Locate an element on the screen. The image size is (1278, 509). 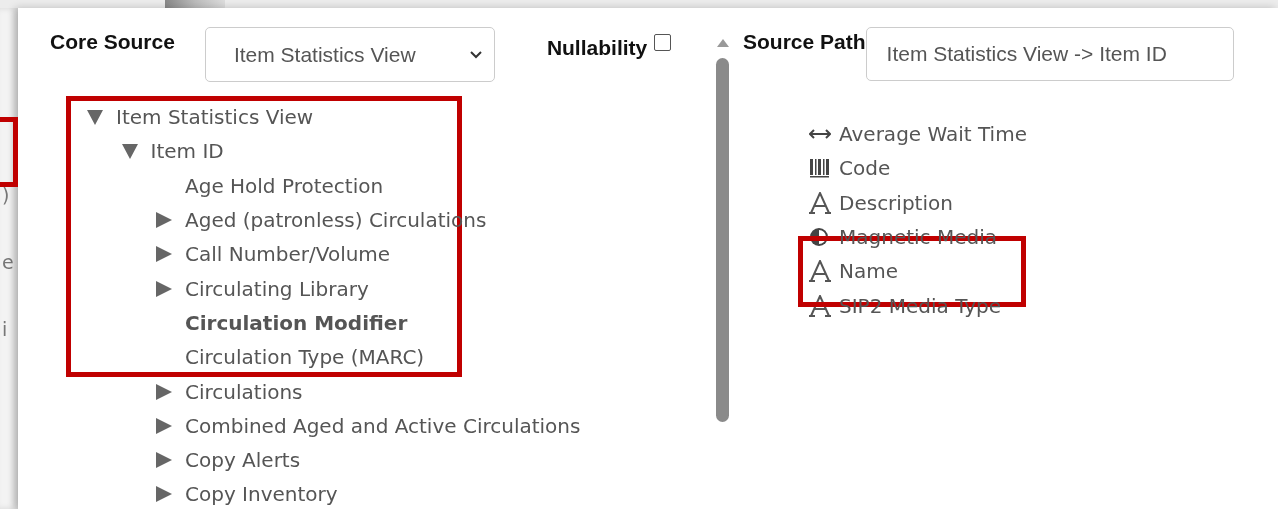
field-item: Average Wait Time is located at coordinates (933, 134).